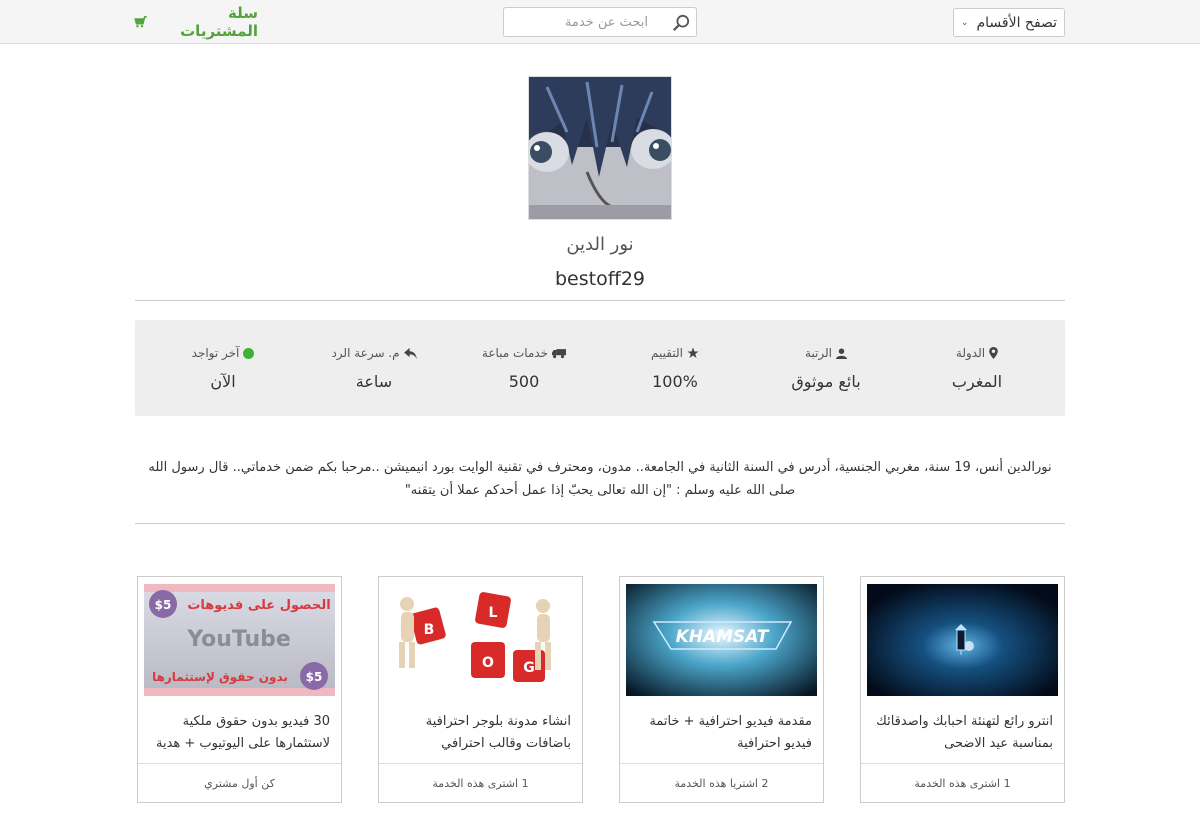  I want to click on cart-link: سلة المشتريات, so click(196, 22).